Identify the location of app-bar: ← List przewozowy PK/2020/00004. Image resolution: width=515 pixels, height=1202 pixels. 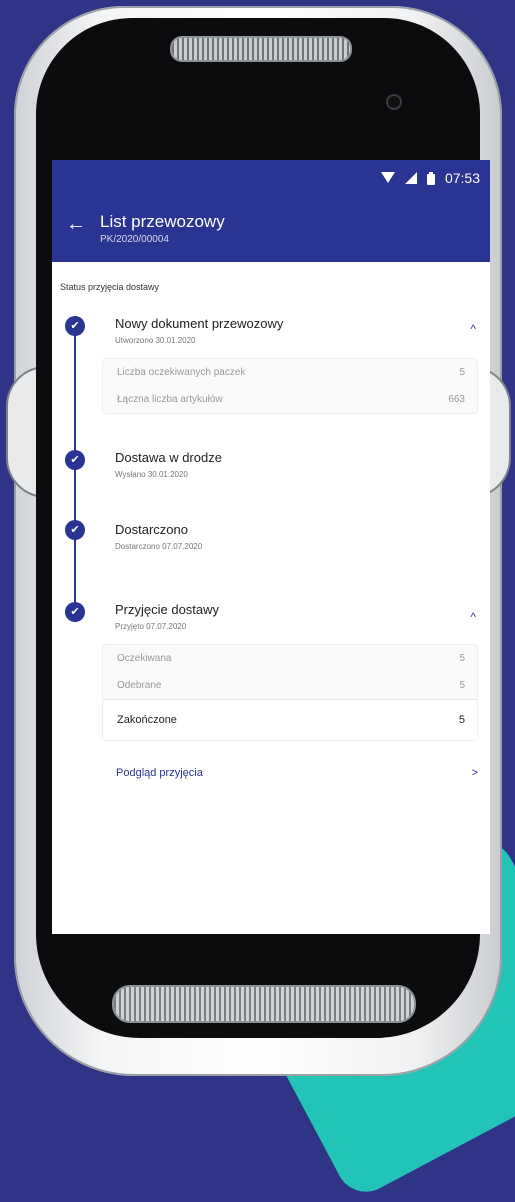
(271, 229).